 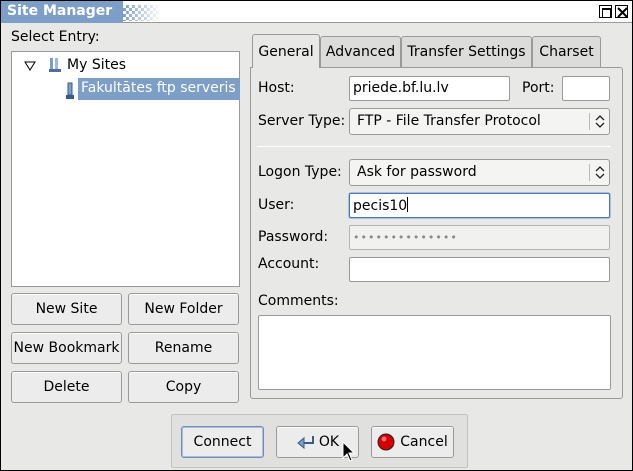 I want to click on new-folder-button: New Folder, so click(x=183, y=309).